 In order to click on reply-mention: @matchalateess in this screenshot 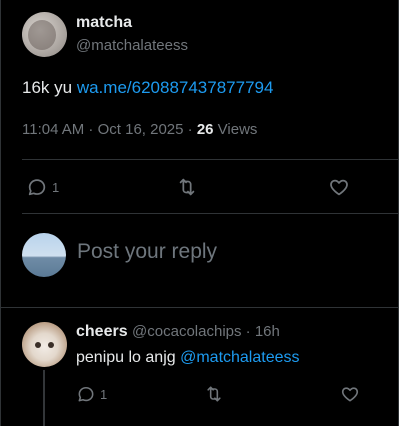, I will do `click(239, 357)`.